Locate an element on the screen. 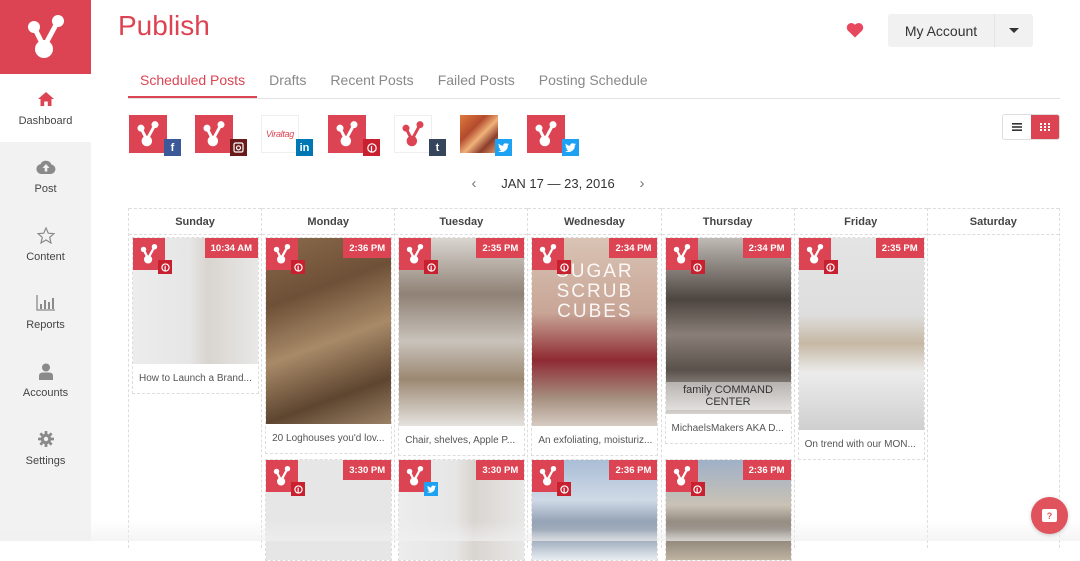 Image resolution: width=1080 pixels, height=561 pixels. instagram-icon is located at coordinates (238, 147).